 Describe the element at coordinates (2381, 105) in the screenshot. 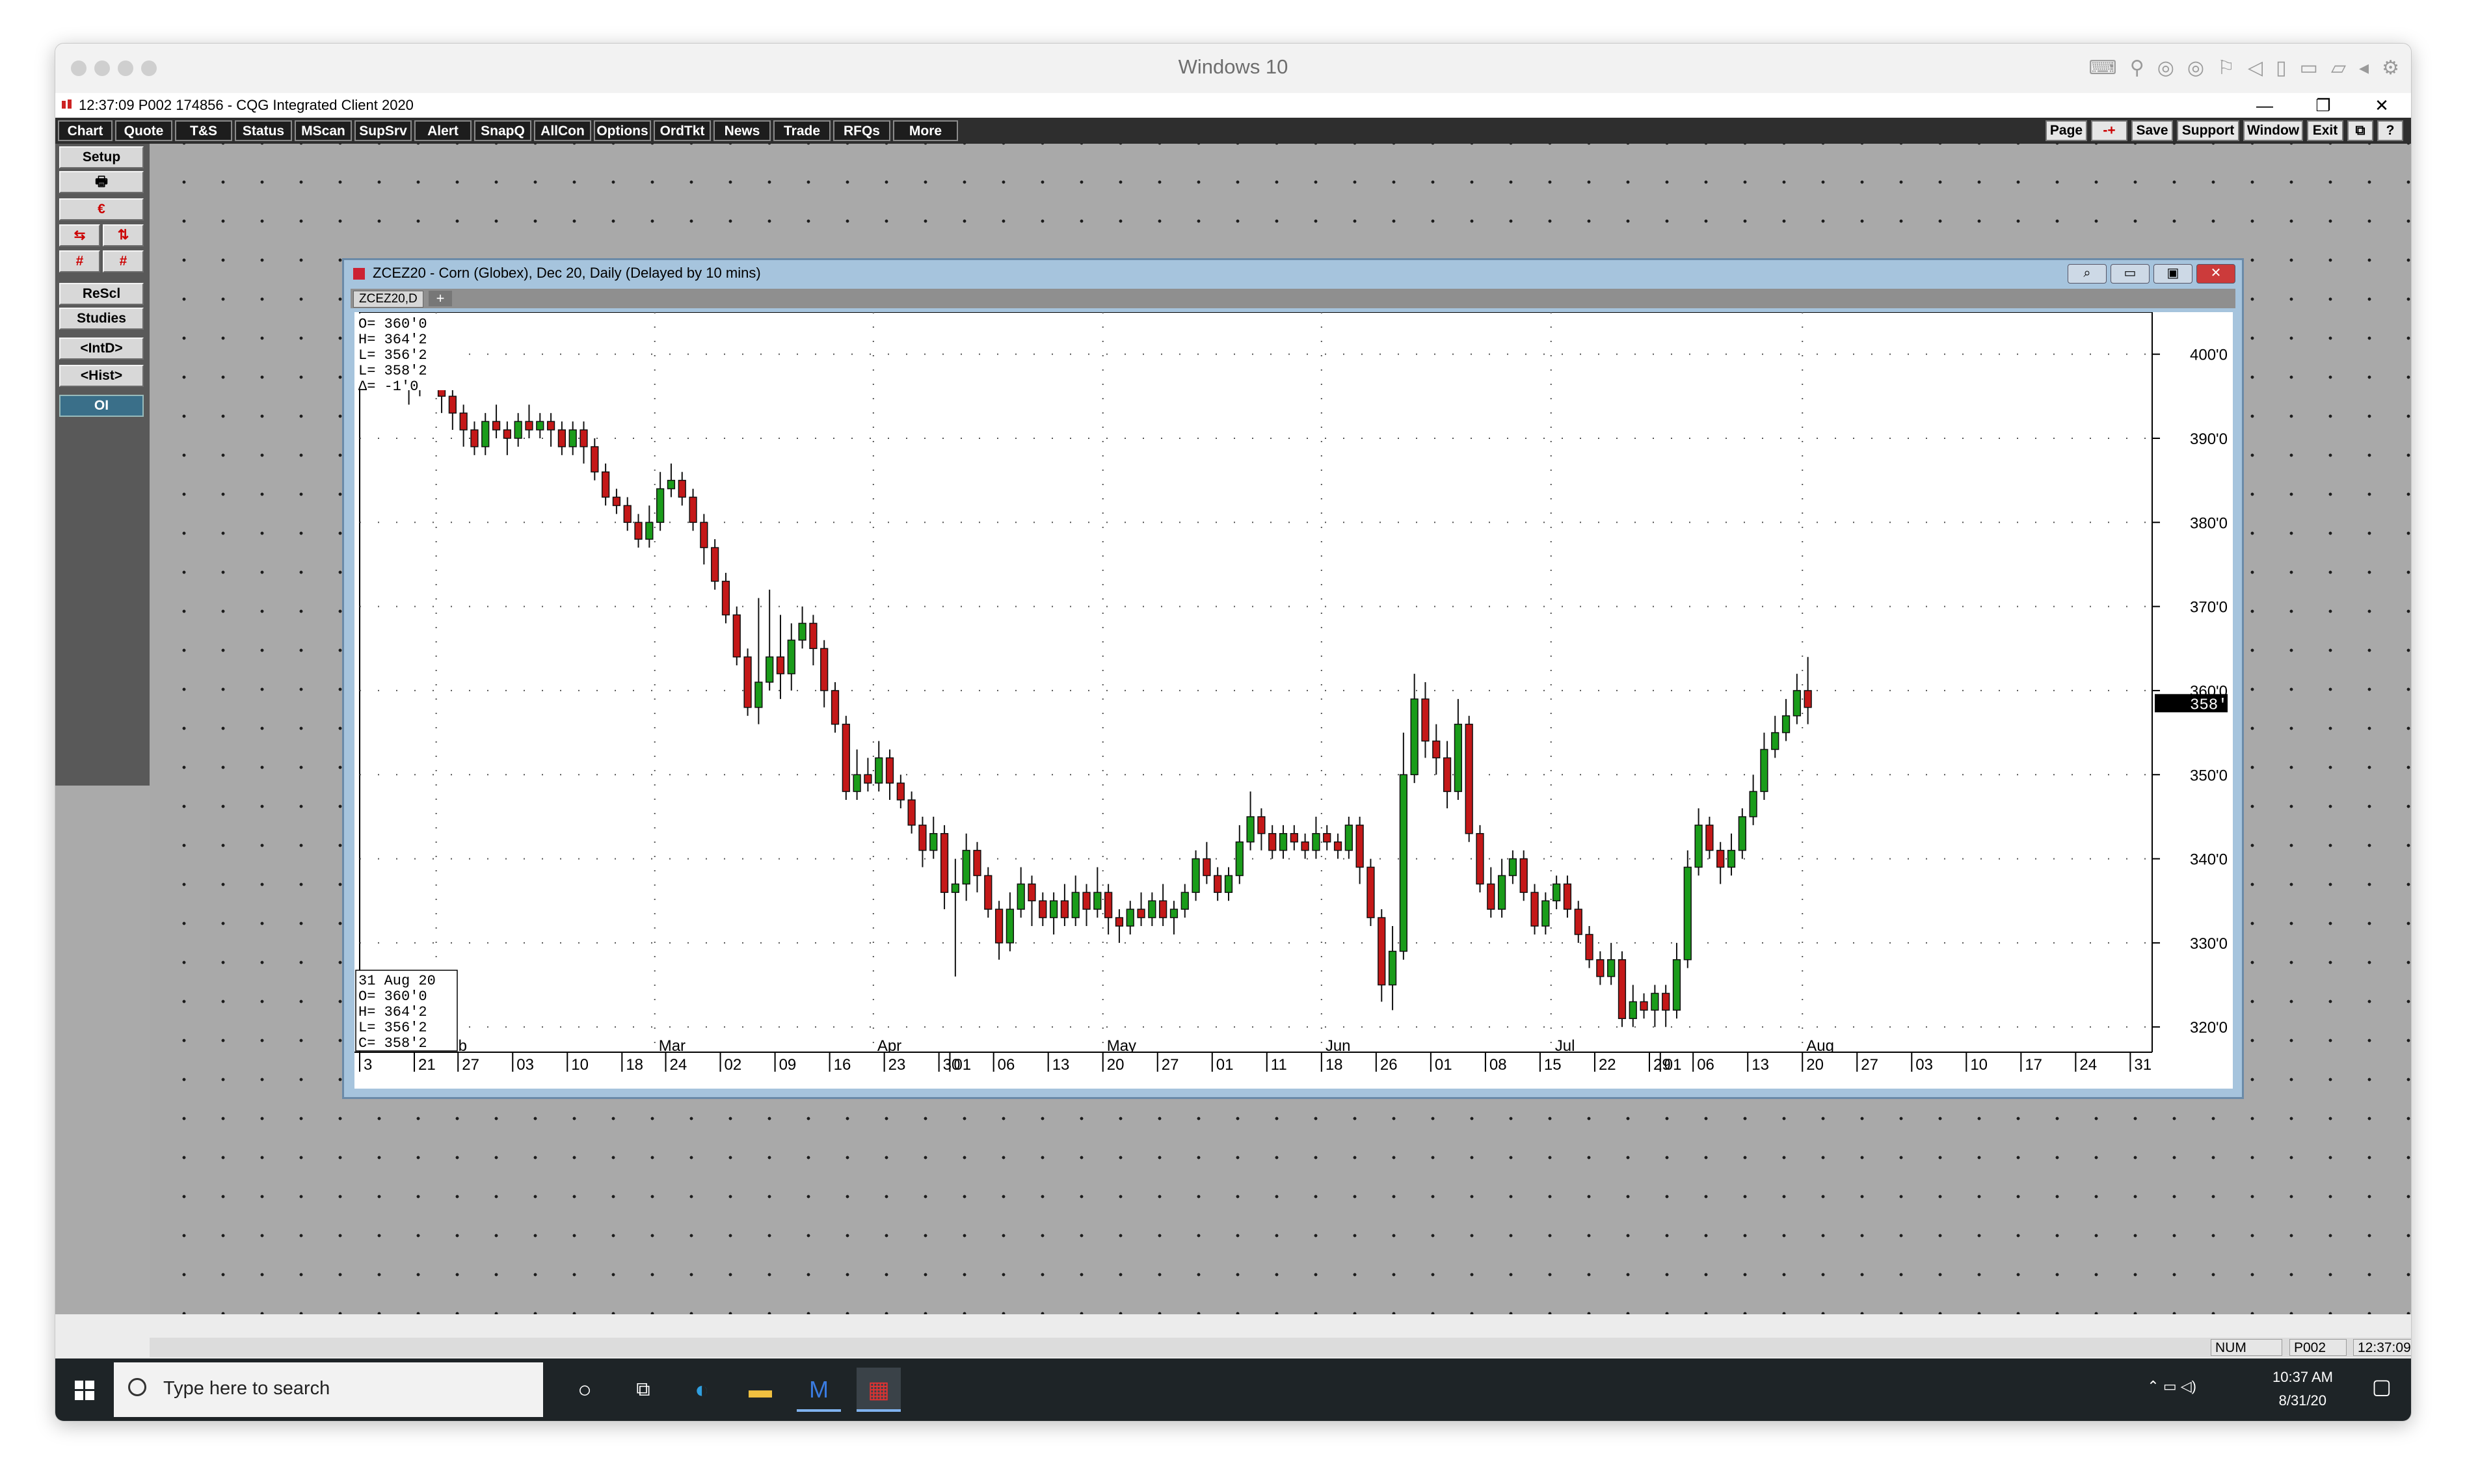

I see `close-button: ✕` at that location.